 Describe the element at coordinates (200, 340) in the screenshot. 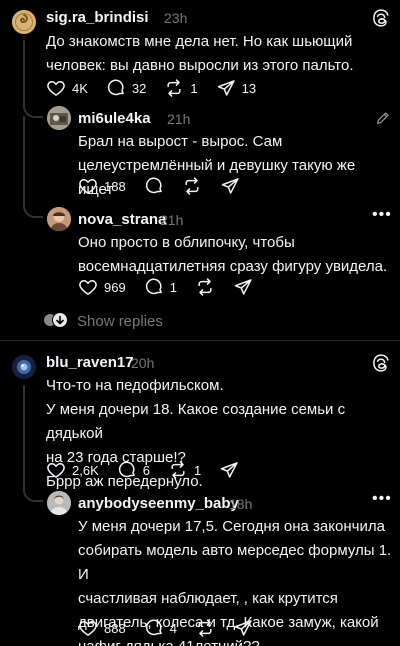

I see `thread-divider` at that location.